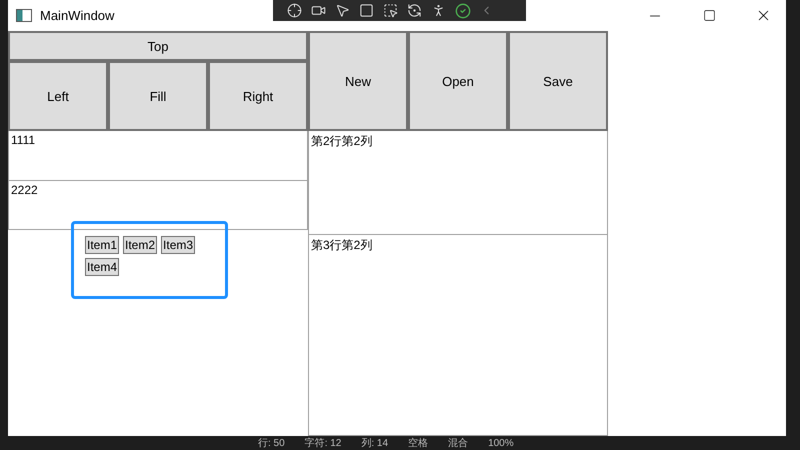  I want to click on app-icon, so click(24, 15).